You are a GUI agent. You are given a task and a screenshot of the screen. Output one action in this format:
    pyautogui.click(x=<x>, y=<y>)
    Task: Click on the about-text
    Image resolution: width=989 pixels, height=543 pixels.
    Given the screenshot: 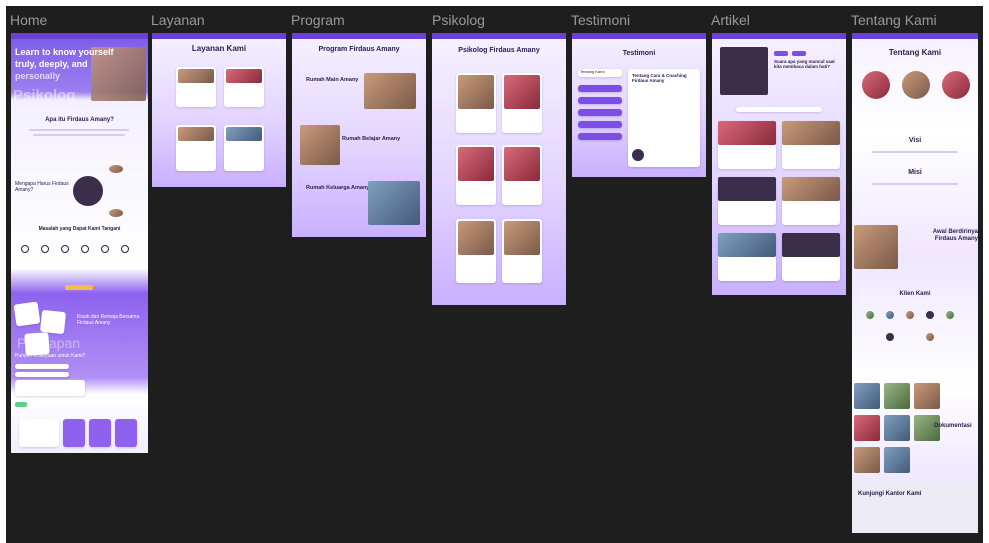 What is the action you would take?
    pyautogui.click(x=79, y=135)
    